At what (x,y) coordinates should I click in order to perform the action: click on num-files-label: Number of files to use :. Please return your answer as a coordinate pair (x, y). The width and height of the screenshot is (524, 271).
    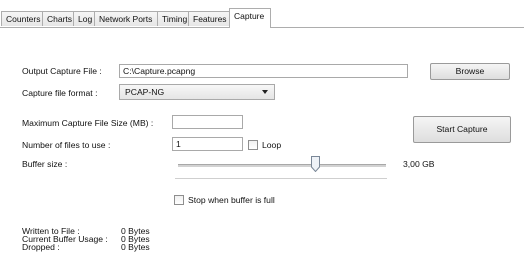
    Looking at the image, I should click on (66, 145).